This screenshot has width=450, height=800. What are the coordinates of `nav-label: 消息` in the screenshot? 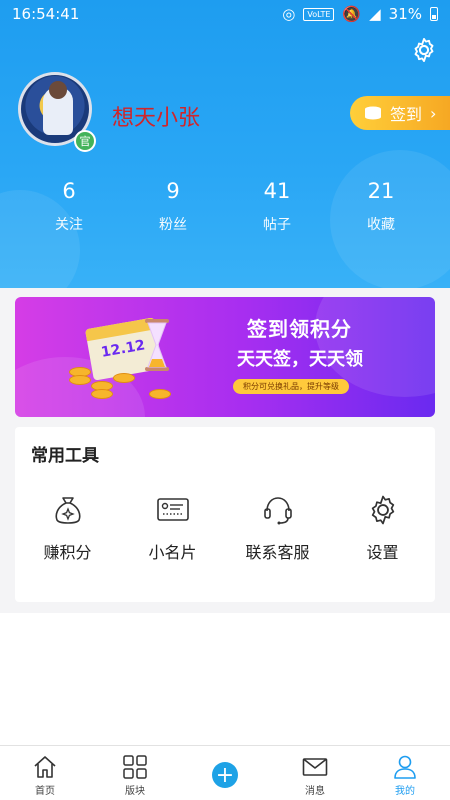 It's located at (315, 791).